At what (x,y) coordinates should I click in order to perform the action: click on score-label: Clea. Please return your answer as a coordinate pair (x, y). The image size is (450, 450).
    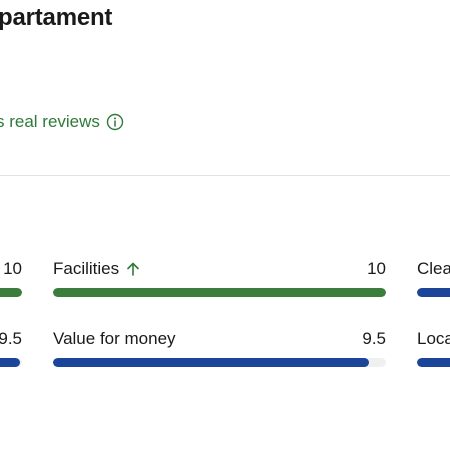
    Looking at the image, I should click on (433, 268).